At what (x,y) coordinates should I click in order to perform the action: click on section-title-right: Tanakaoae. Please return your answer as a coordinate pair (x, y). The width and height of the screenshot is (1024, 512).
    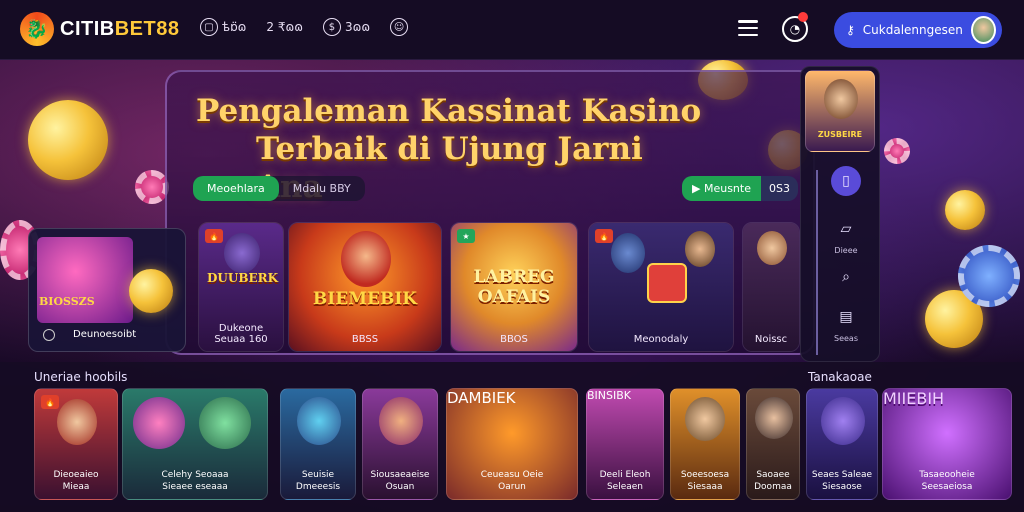
    Looking at the image, I should click on (840, 377).